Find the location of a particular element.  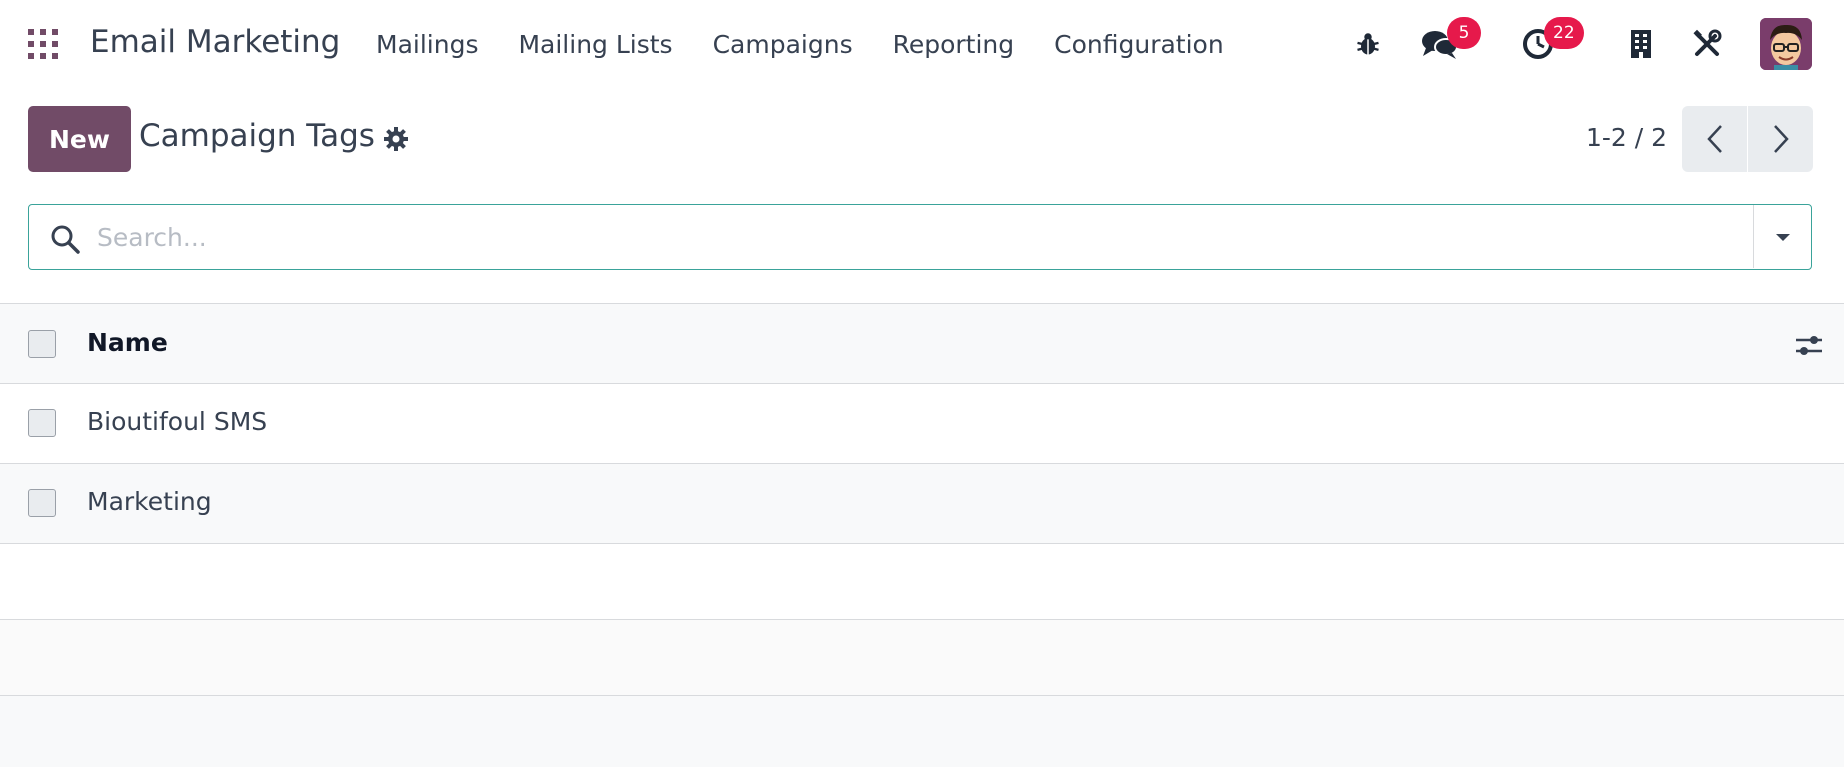

table-row: Marketing is located at coordinates (922, 504).